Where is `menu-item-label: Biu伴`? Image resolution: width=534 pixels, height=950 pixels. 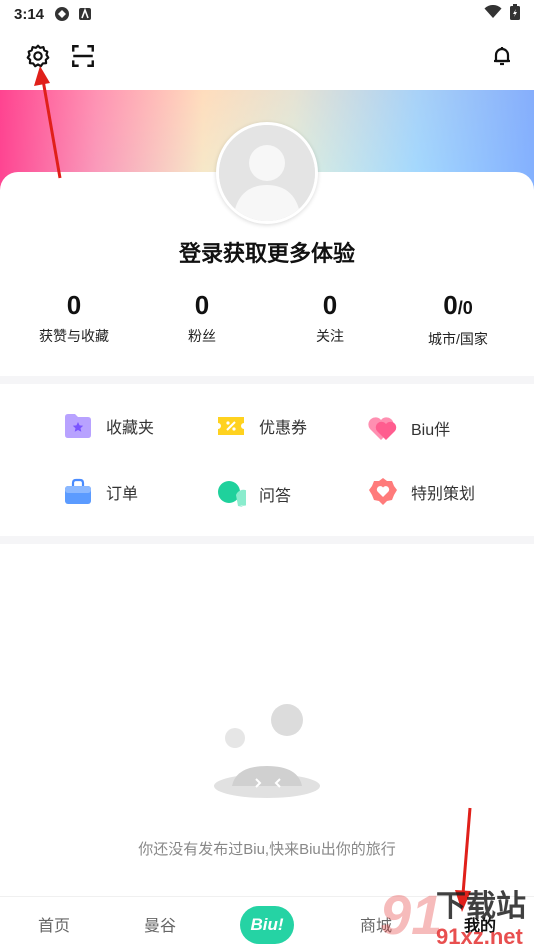
menu-item-label: Biu伴 is located at coordinates (431, 430).